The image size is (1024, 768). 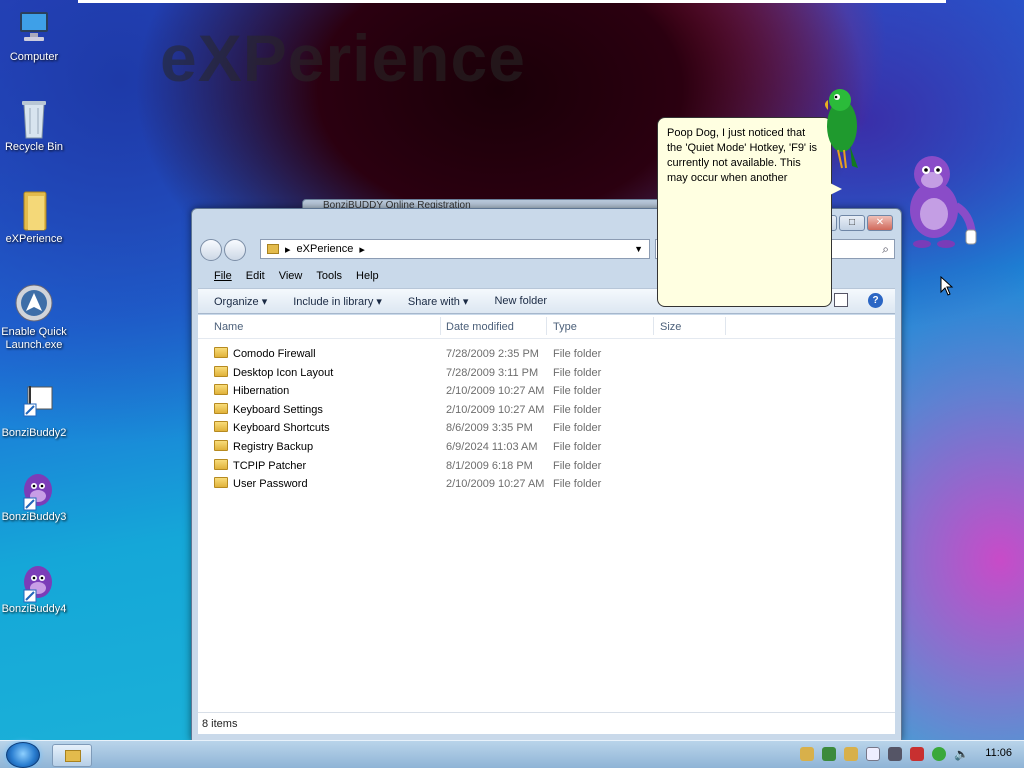 I want to click on table-row: Hibernation 2/10/2009 10:27 AM File folder, so click(x=474, y=391).